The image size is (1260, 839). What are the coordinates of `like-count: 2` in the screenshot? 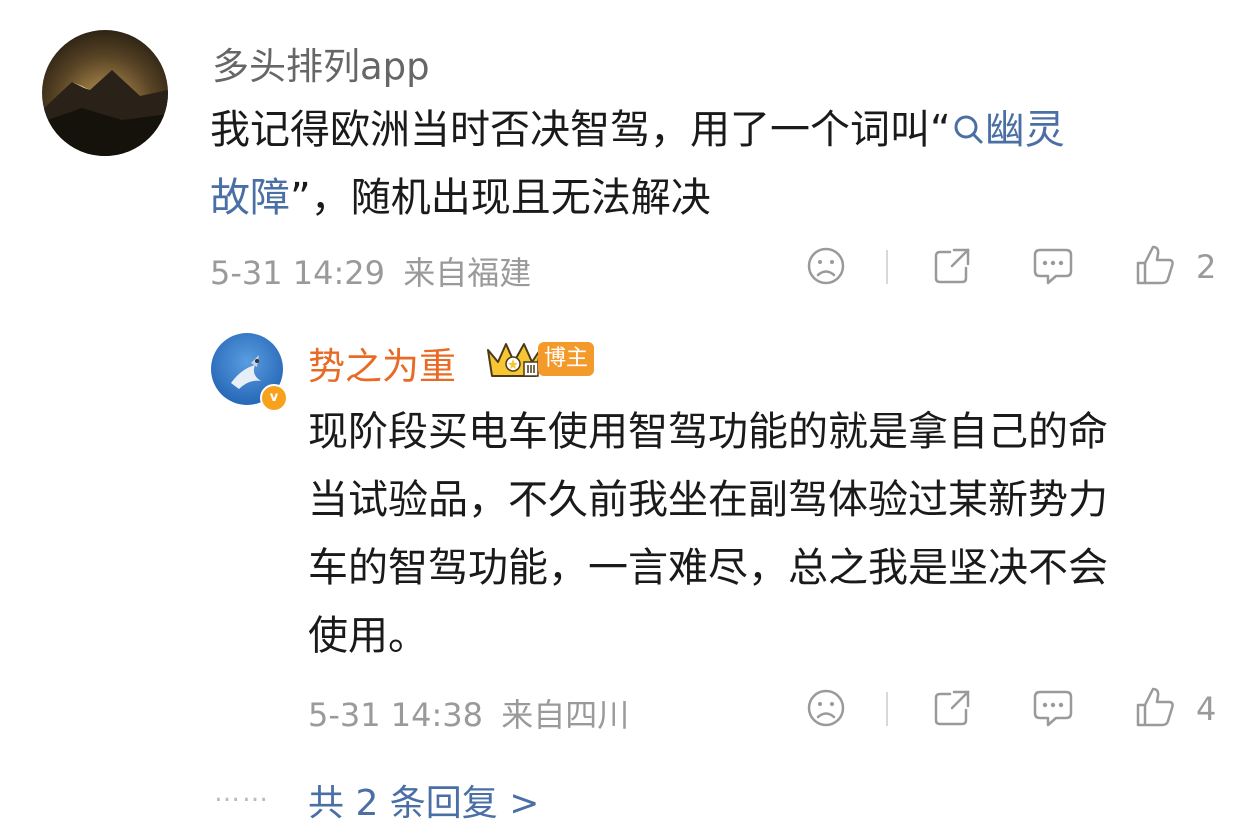 It's located at (1206, 267).